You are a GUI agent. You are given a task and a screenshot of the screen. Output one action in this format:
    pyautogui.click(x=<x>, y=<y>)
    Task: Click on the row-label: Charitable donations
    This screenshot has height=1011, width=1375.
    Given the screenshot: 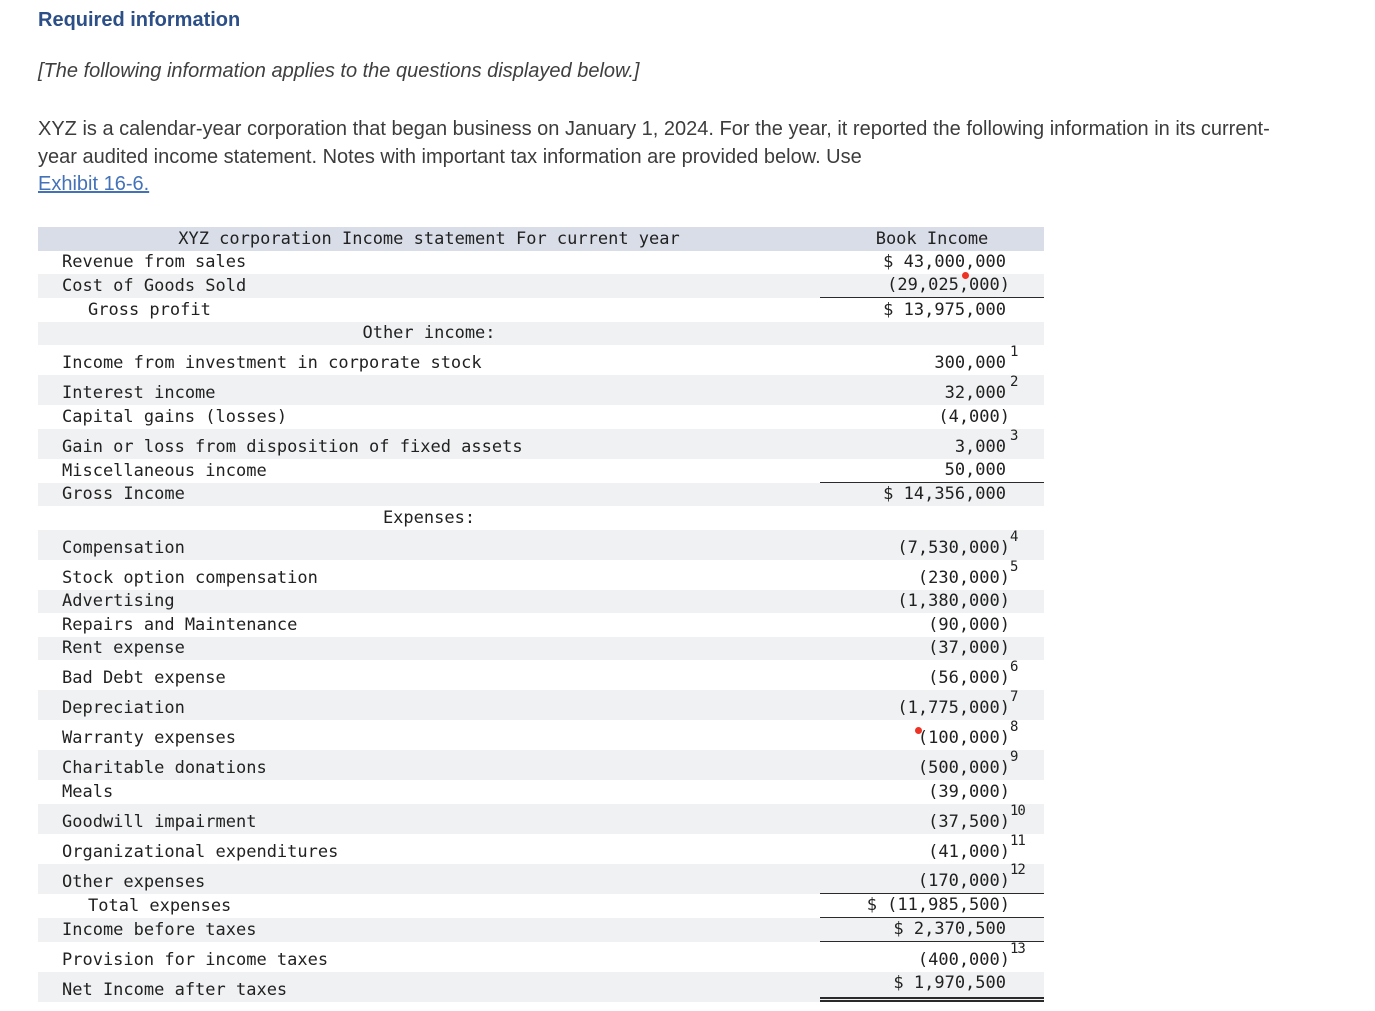 What is the action you would take?
    pyautogui.click(x=164, y=768)
    